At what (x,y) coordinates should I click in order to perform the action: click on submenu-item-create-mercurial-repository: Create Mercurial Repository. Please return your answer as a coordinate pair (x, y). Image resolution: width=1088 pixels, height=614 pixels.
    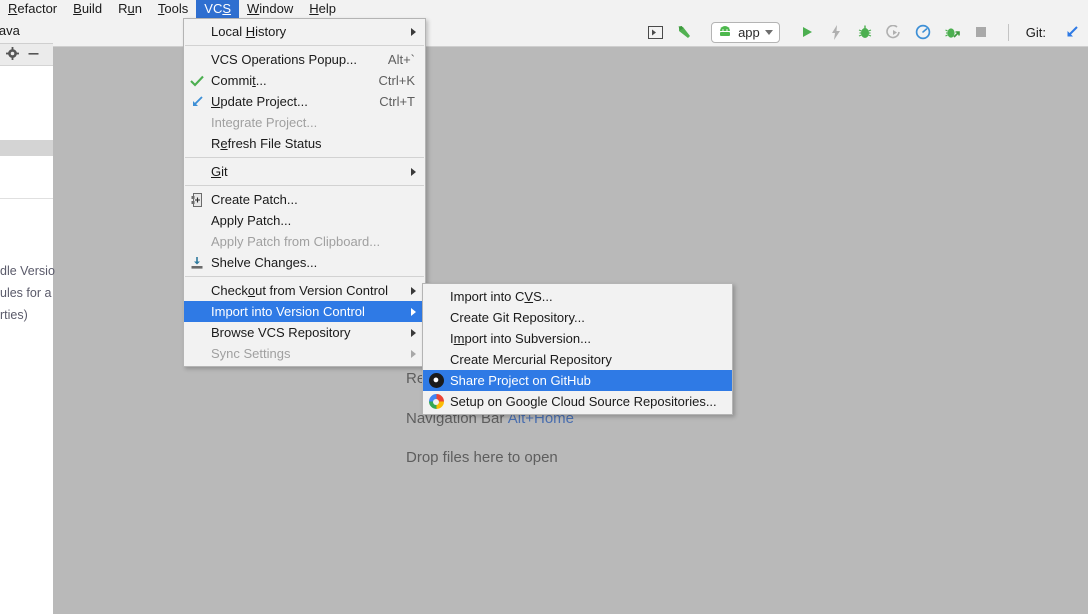
    Looking at the image, I should click on (577, 359).